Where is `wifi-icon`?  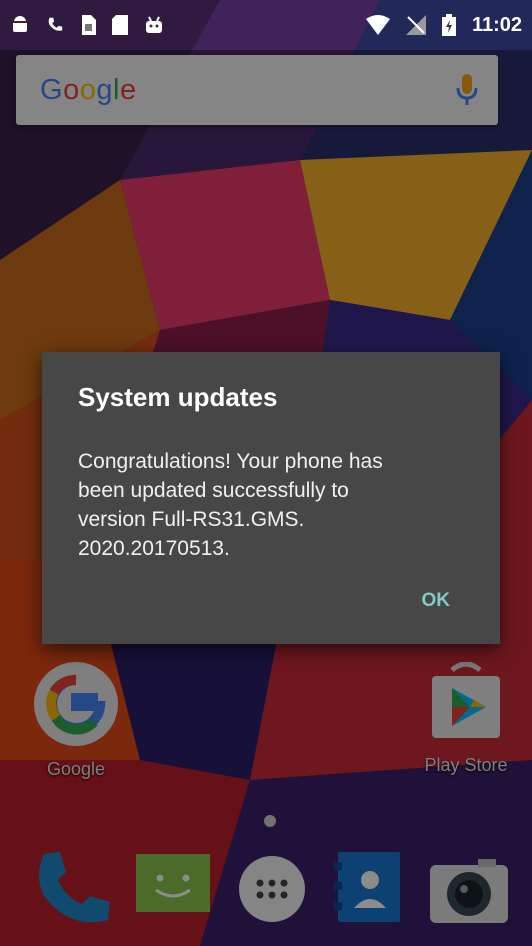
wifi-icon is located at coordinates (377, 25).